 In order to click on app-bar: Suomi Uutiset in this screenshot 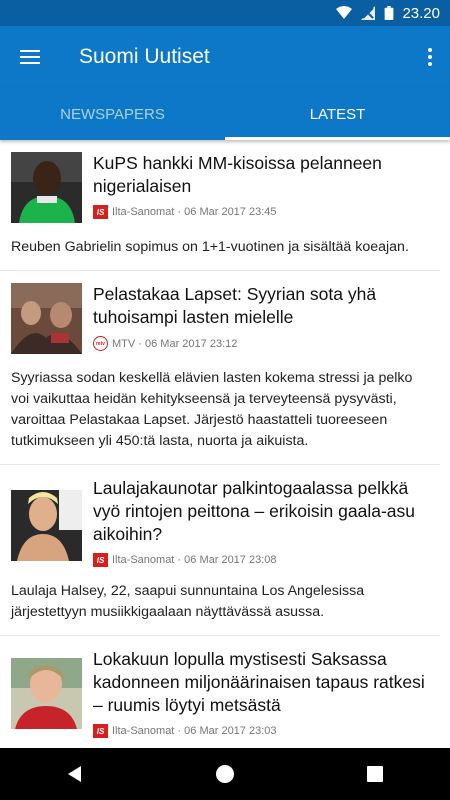, I will do `click(225, 57)`.